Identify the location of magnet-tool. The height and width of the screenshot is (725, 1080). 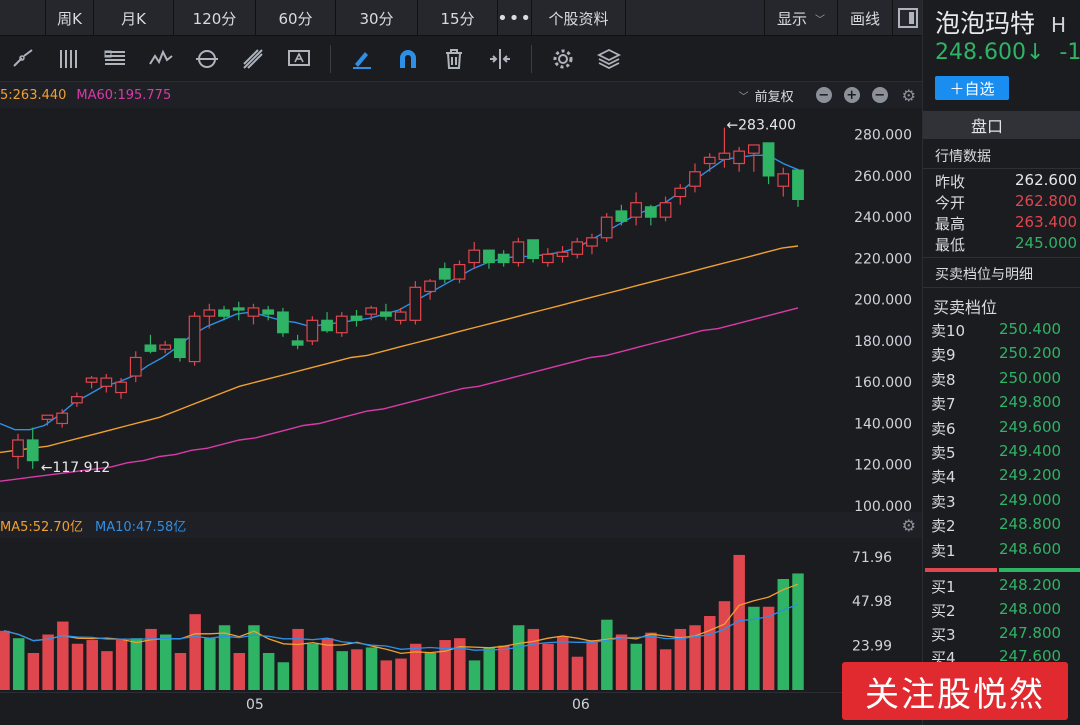
(408, 59).